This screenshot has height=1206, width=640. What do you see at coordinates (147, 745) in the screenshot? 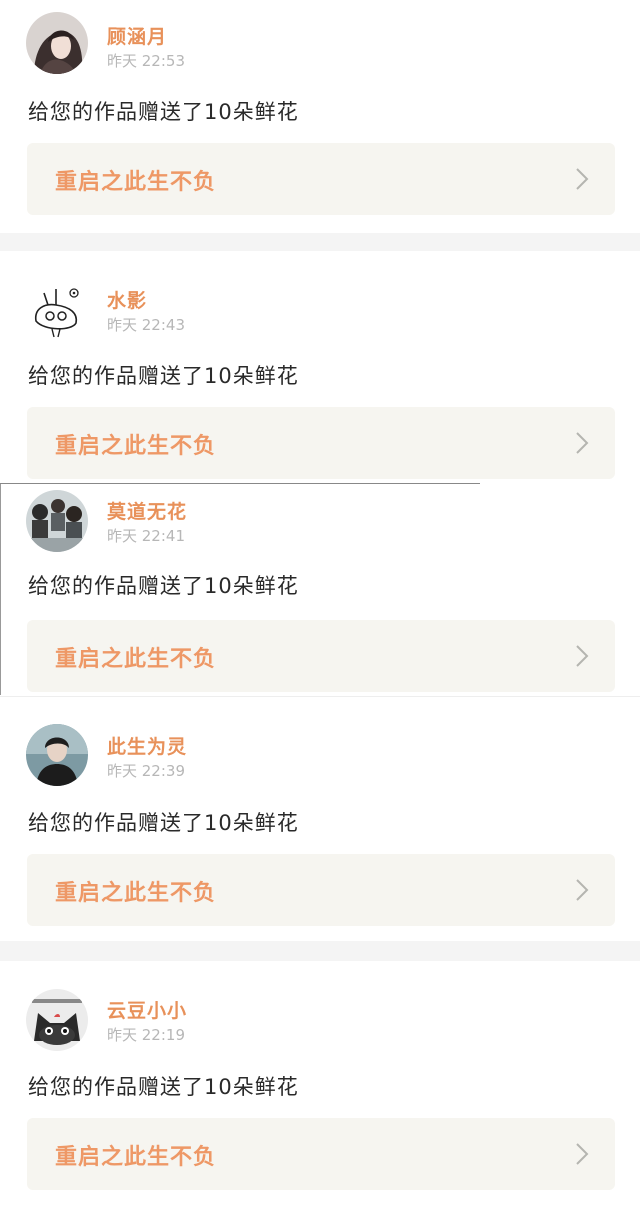
I see `username: 此生为灵` at bounding box center [147, 745].